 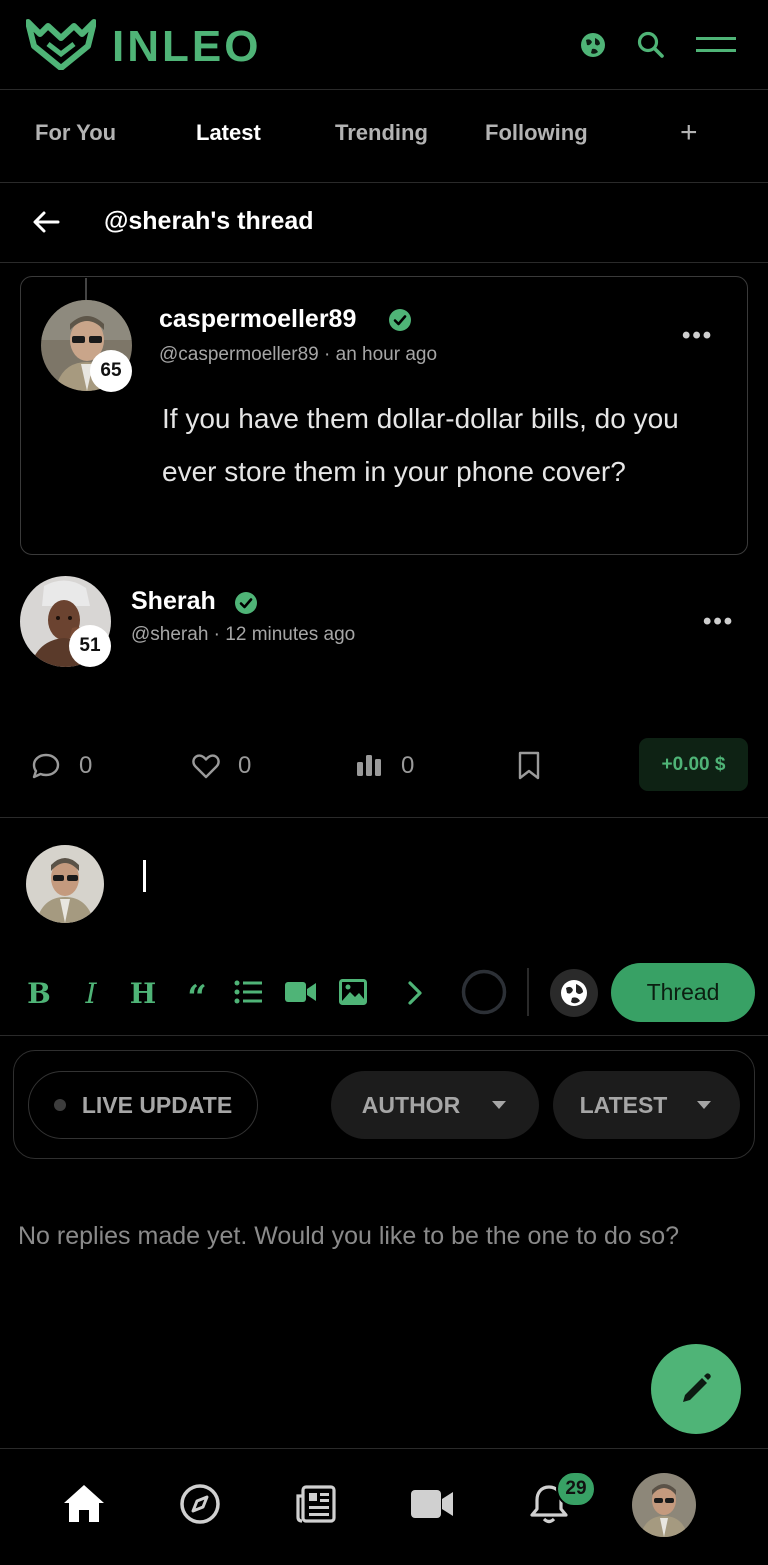 What do you see at coordinates (239, 354) in the screenshot?
I see `post-handle: @caspermoeller89` at bounding box center [239, 354].